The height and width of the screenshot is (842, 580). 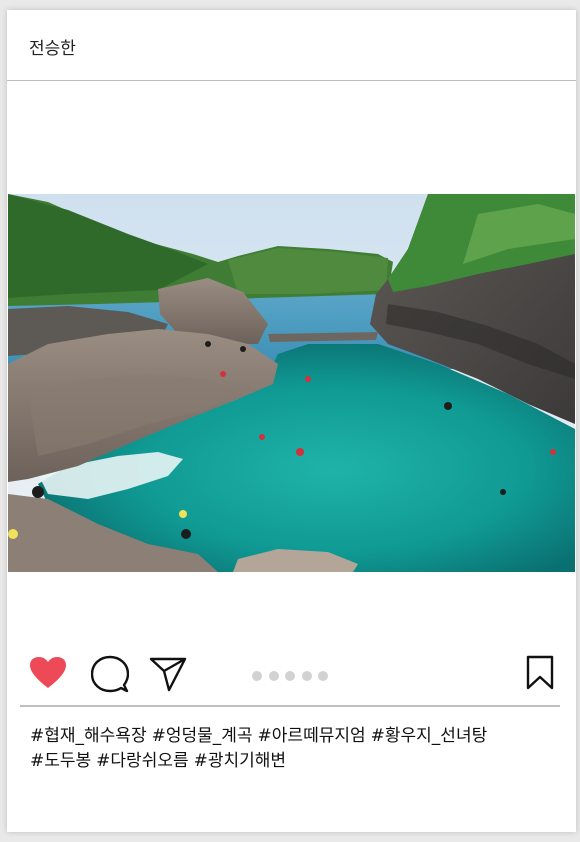 I want to click on post-header: 전승한, so click(x=291, y=45).